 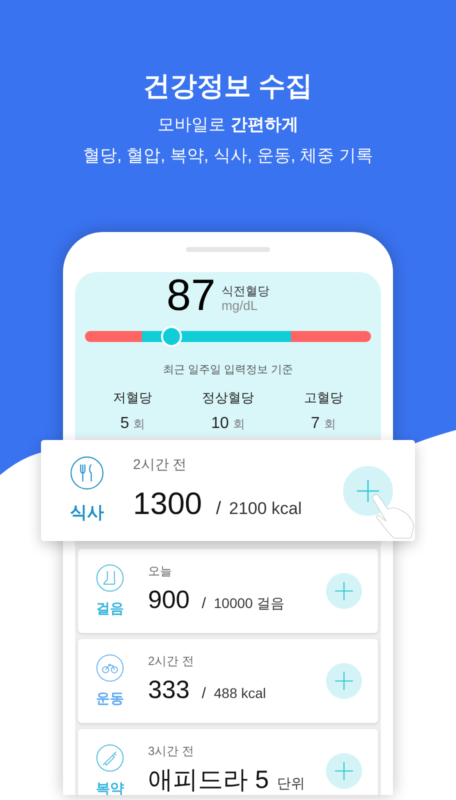 I want to click on bicycle-icon, so click(x=110, y=668).